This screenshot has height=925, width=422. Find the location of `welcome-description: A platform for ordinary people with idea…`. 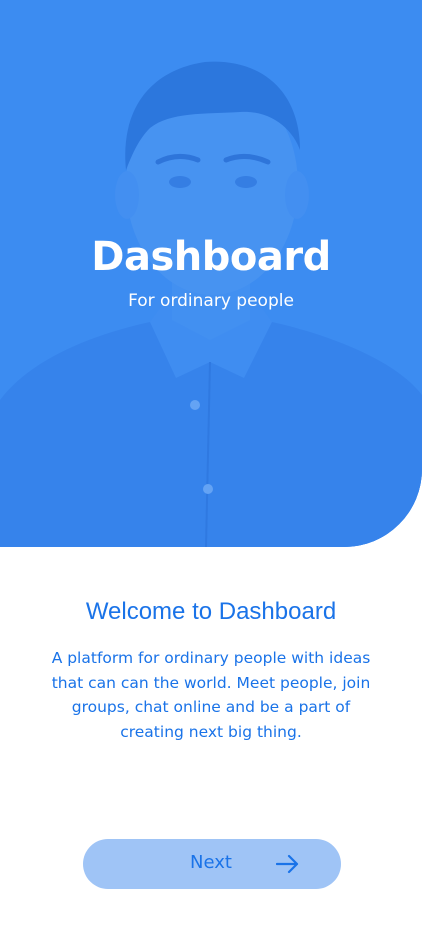

welcome-description: A platform for ordinary people with idea… is located at coordinates (211, 695).